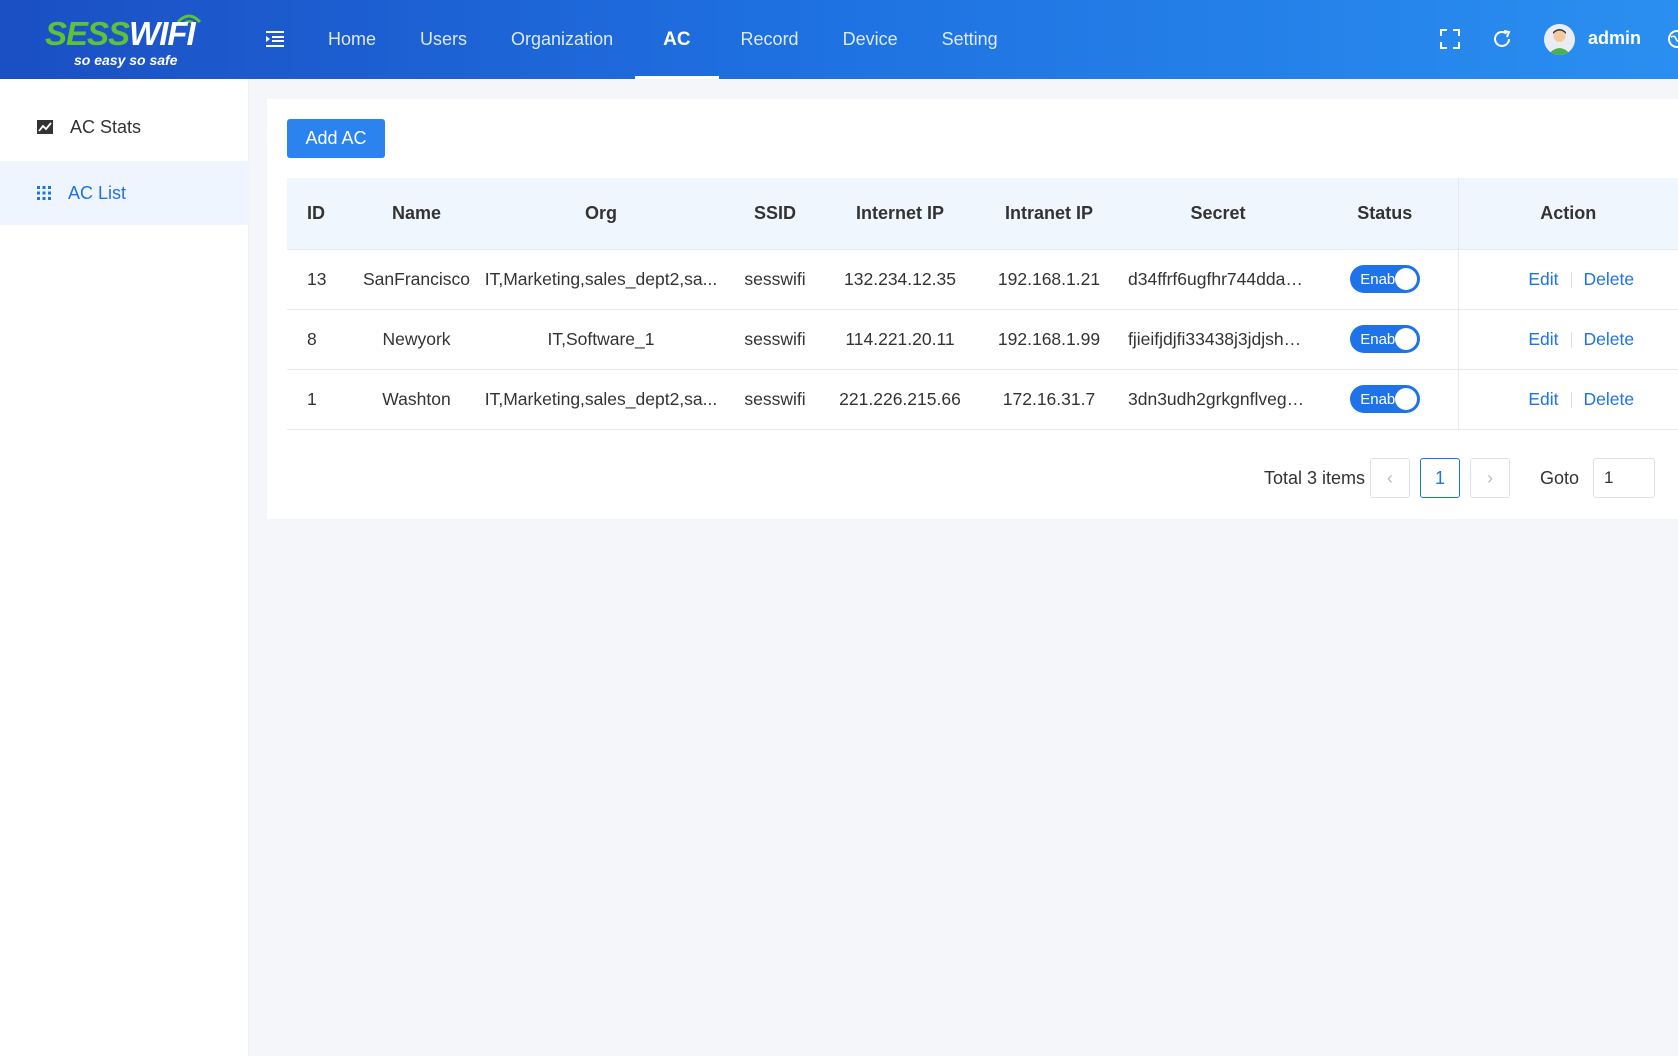 This screenshot has height=1056, width=1678. Describe the element at coordinates (601, 214) in the screenshot. I see `col-header-org: Org` at that location.